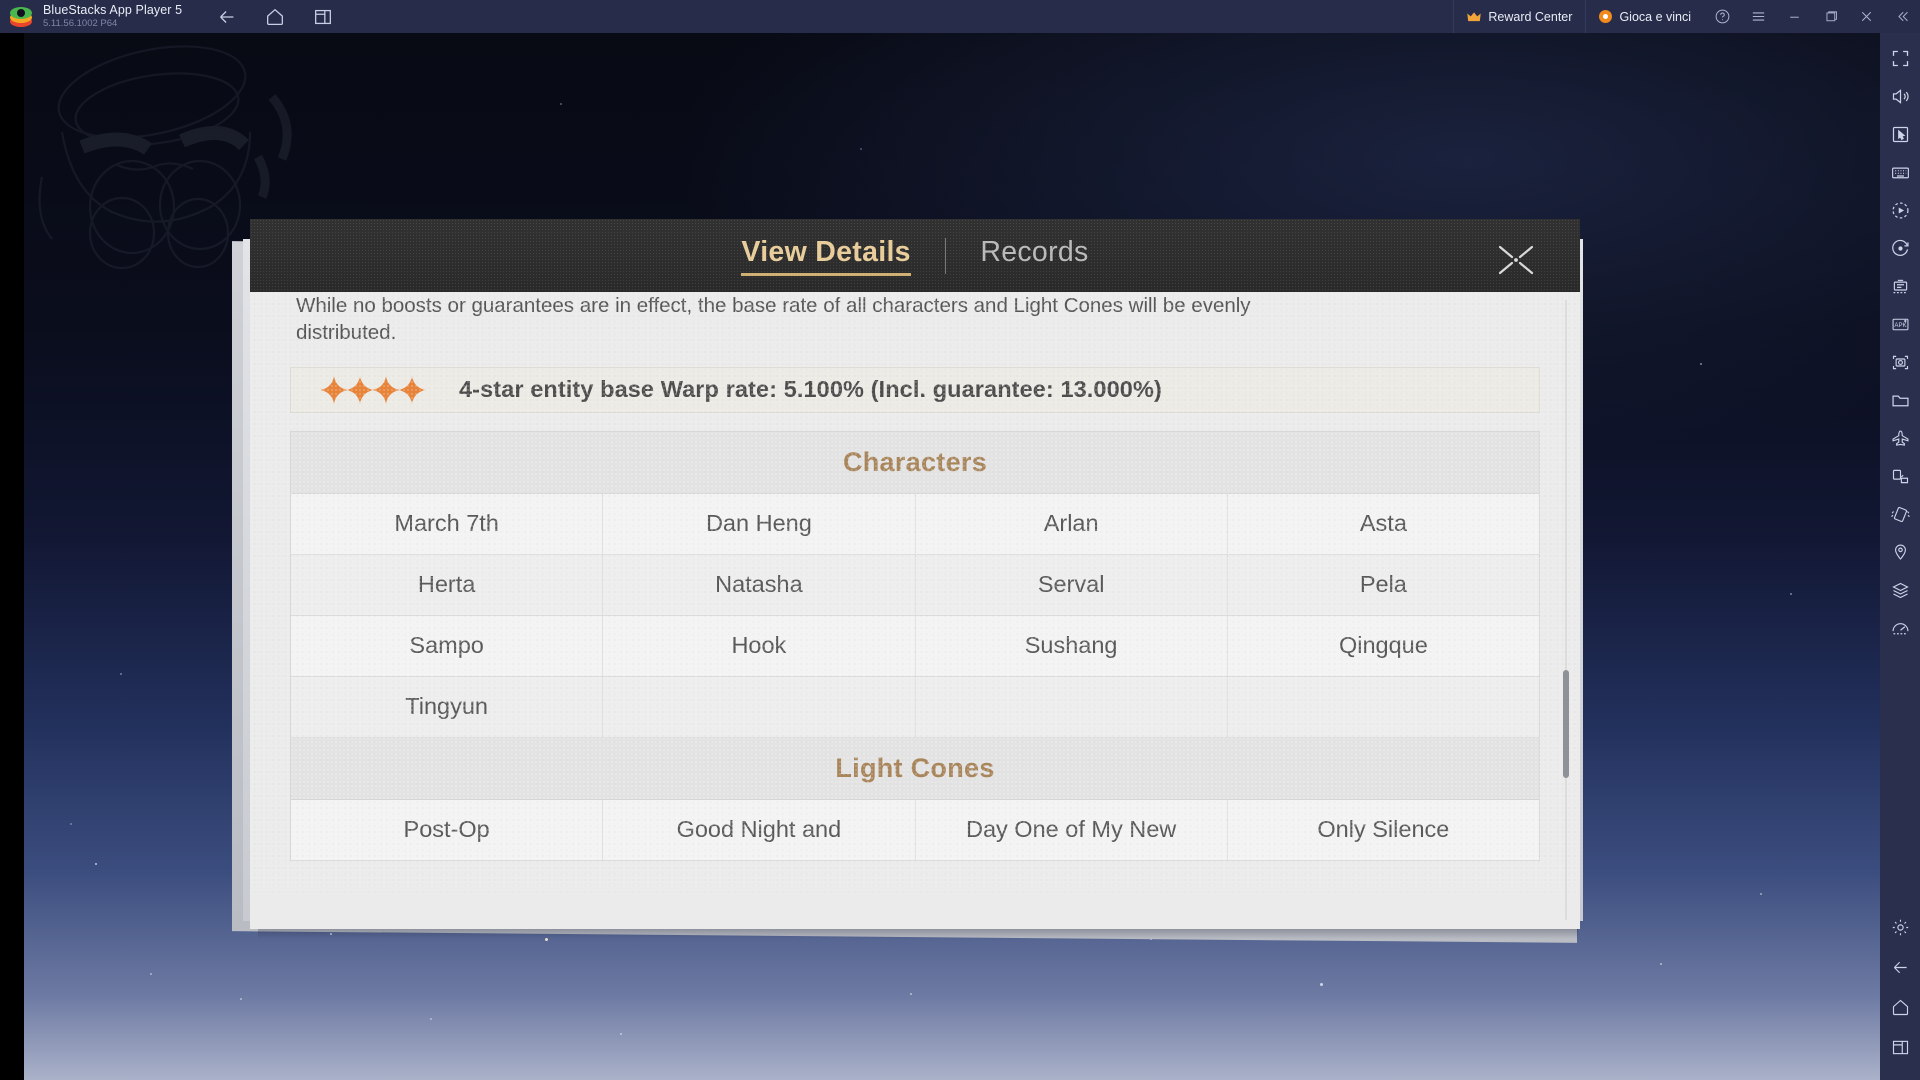 This screenshot has width=1920, height=1080. I want to click on layers-icon, so click(1900, 590).